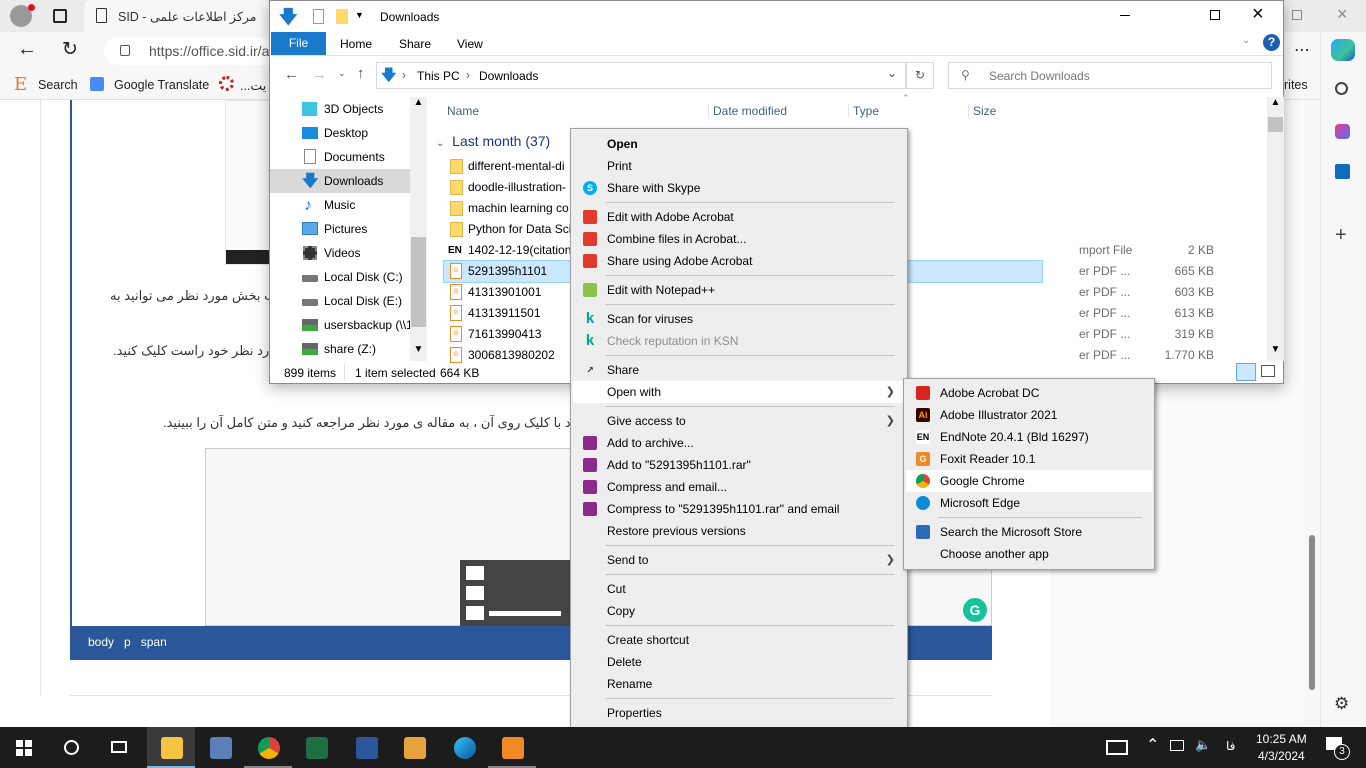 The height and width of the screenshot is (768, 1366). Describe the element at coordinates (340, 325) in the screenshot. I see `nav-usersbackup: usersbackup (\\1` at that location.